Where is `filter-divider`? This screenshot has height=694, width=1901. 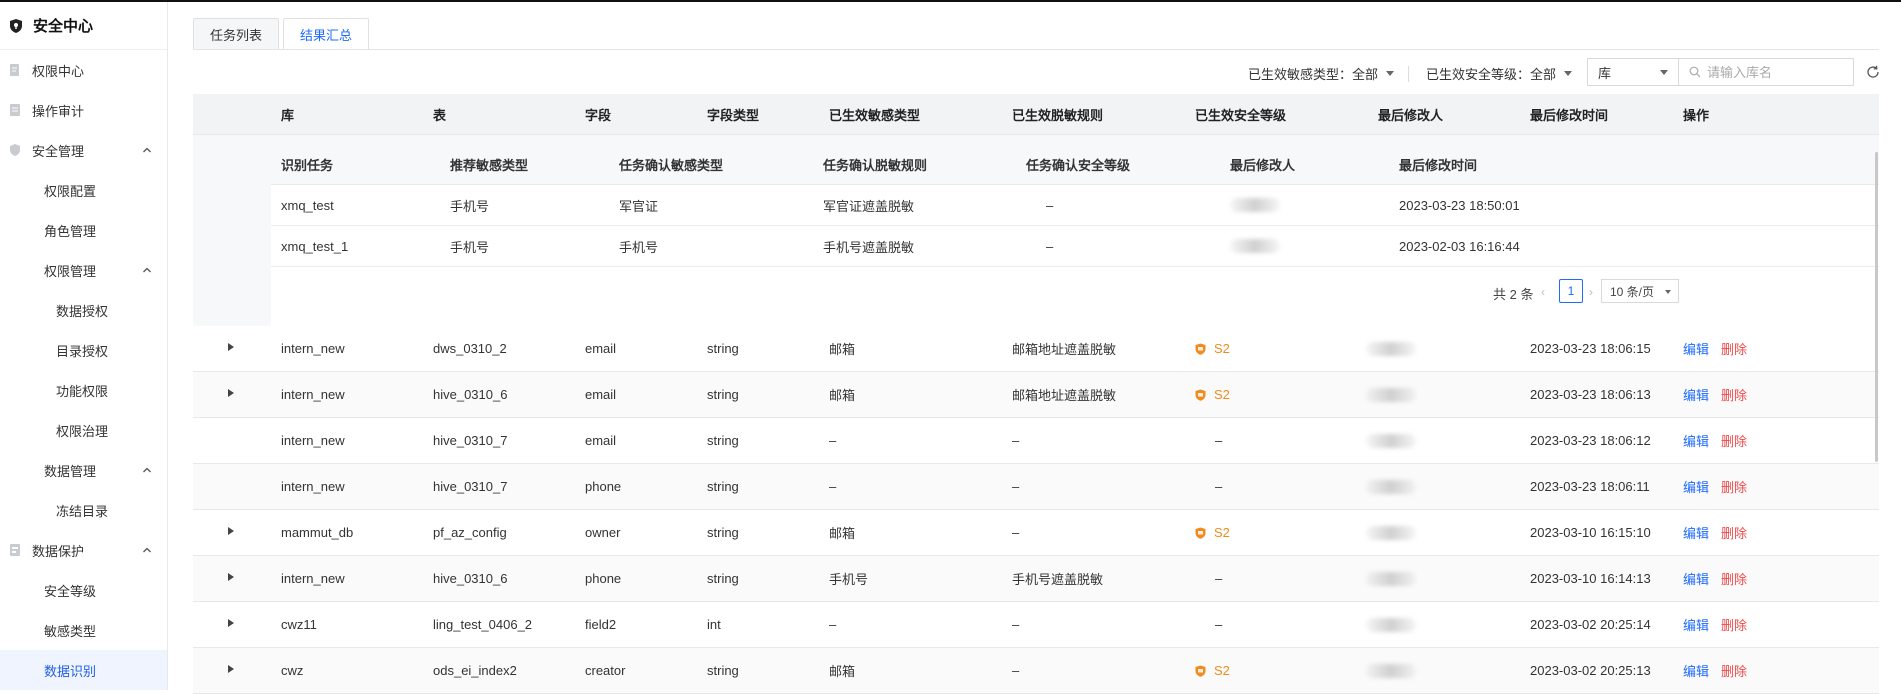 filter-divider is located at coordinates (1408, 74).